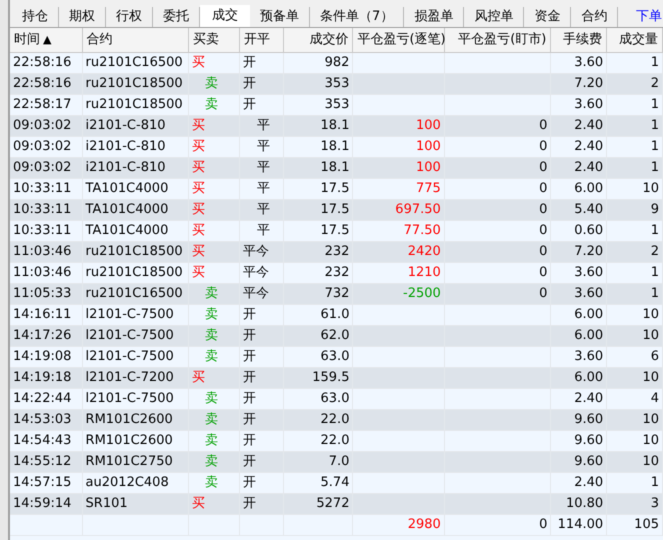 The image size is (663, 540). What do you see at coordinates (589, 209) in the screenshot?
I see `table-cell: 5.40` at bounding box center [589, 209].